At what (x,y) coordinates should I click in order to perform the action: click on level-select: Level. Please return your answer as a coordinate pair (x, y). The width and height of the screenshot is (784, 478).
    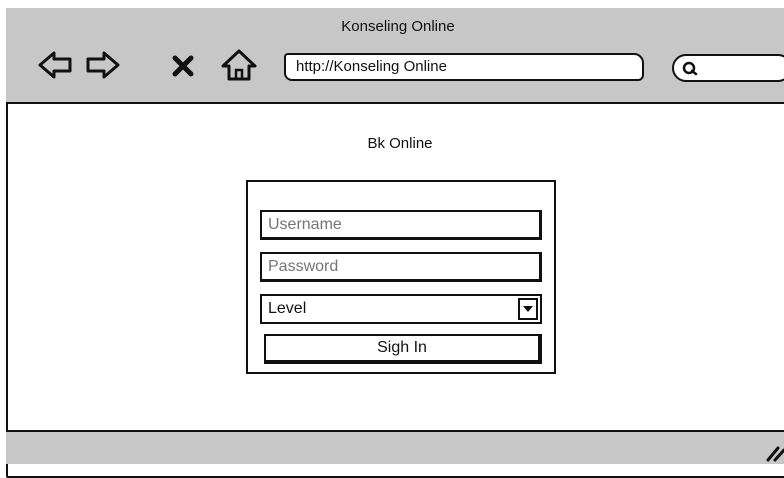
    Looking at the image, I should click on (401, 309).